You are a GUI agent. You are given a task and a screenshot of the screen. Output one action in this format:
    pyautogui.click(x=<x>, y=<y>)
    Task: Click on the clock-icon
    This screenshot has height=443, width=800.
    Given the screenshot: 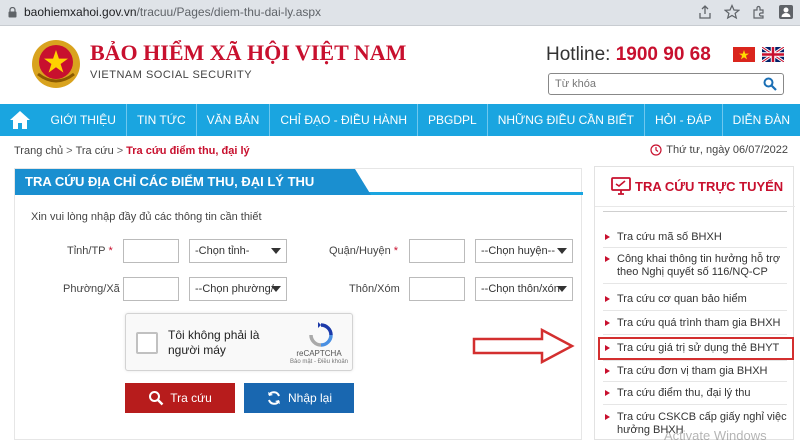 What is the action you would take?
    pyautogui.click(x=656, y=150)
    